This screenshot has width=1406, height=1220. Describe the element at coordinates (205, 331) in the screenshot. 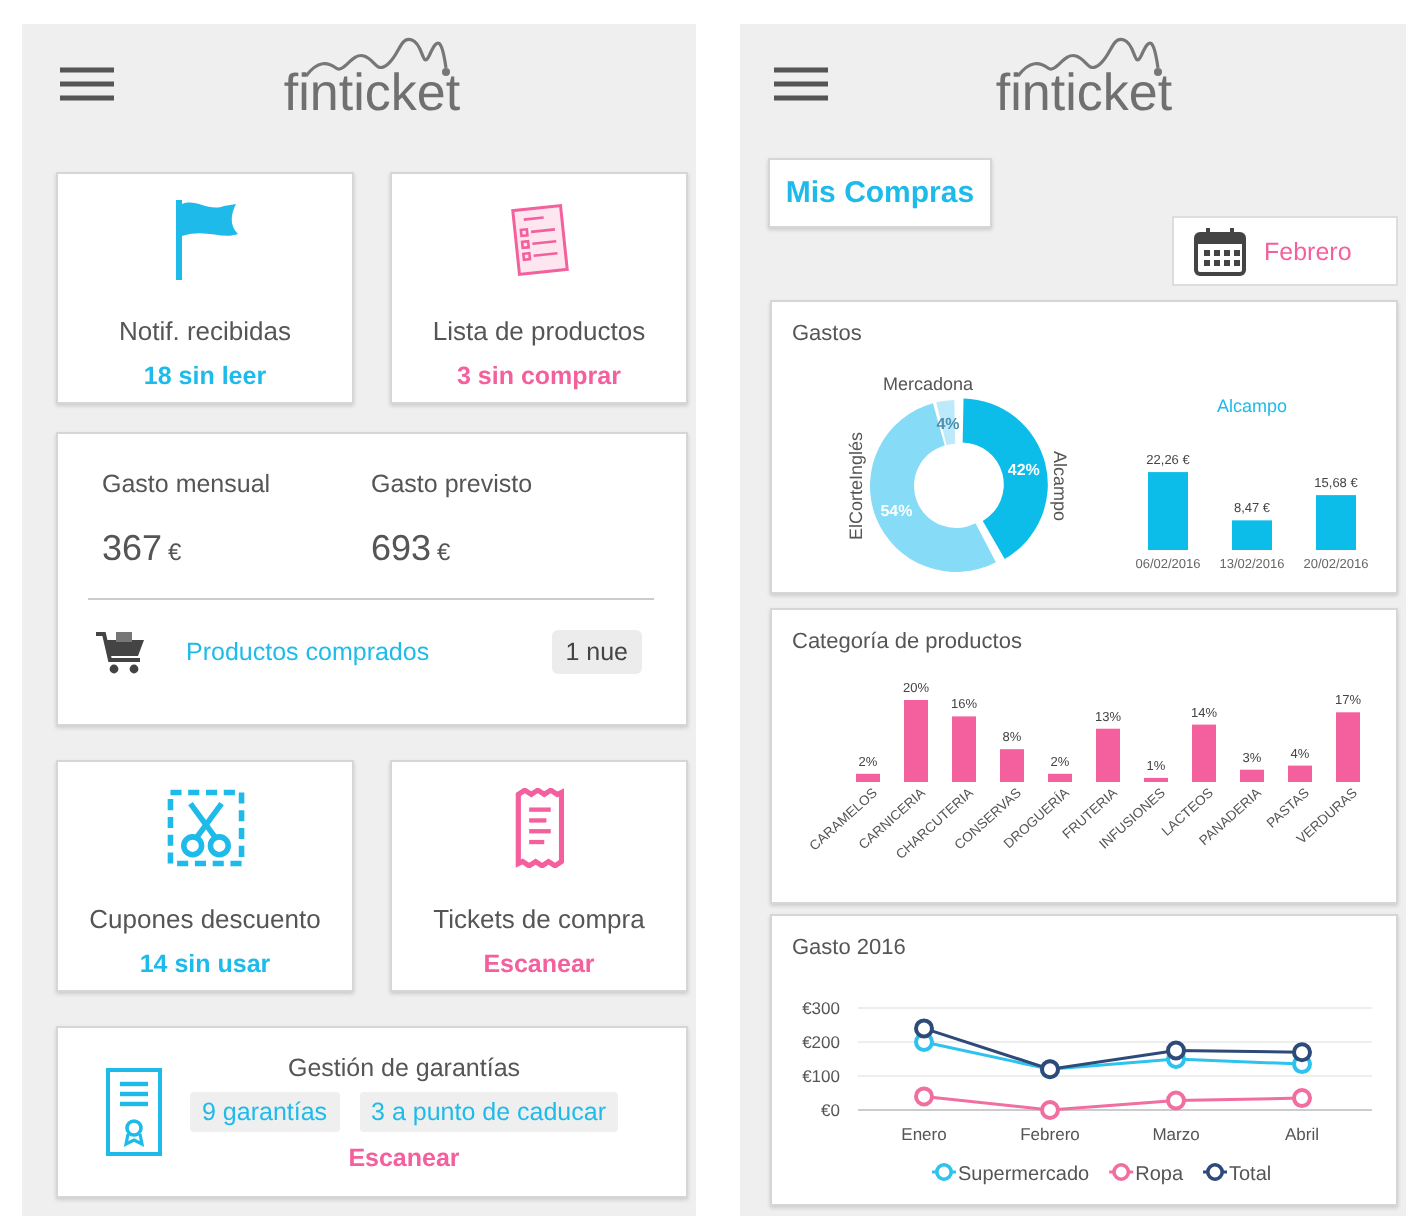

I see `tile-title: Notif. recibidas` at that location.